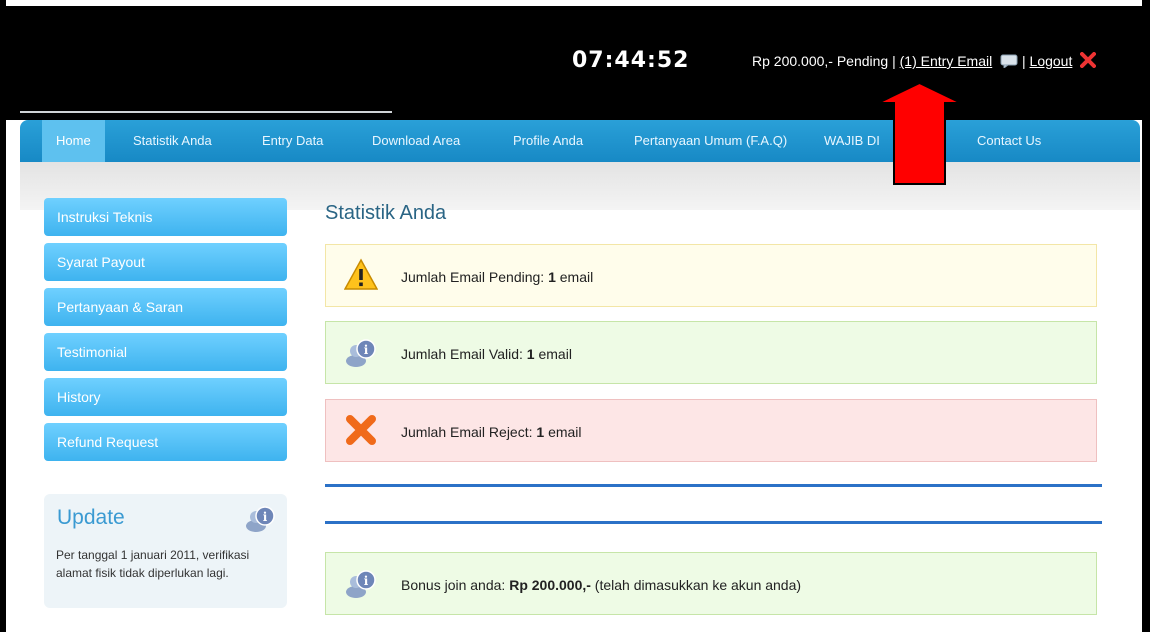  I want to click on header-underline, so click(206, 112).